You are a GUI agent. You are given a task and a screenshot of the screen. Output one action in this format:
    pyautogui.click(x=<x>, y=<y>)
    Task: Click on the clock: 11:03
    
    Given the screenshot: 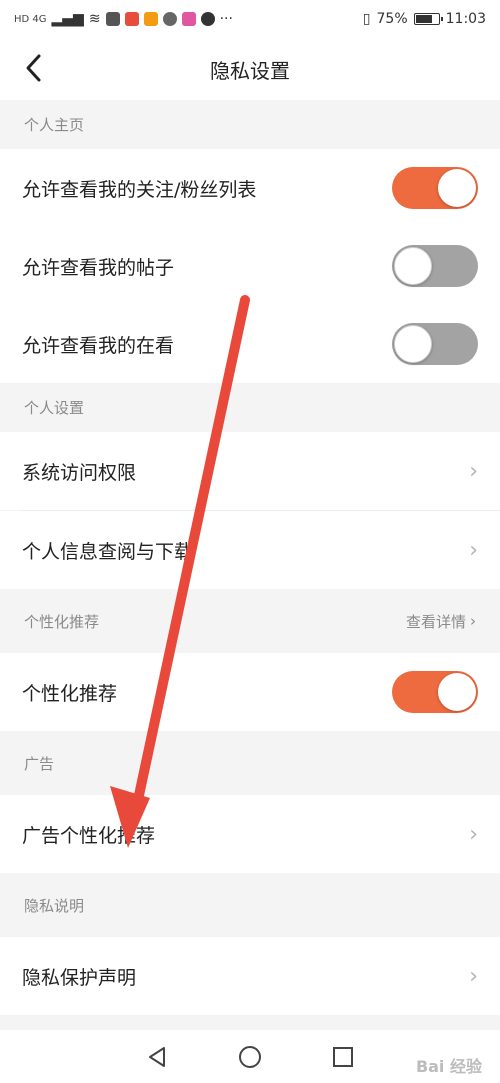 What is the action you would take?
    pyautogui.click(x=465, y=19)
    